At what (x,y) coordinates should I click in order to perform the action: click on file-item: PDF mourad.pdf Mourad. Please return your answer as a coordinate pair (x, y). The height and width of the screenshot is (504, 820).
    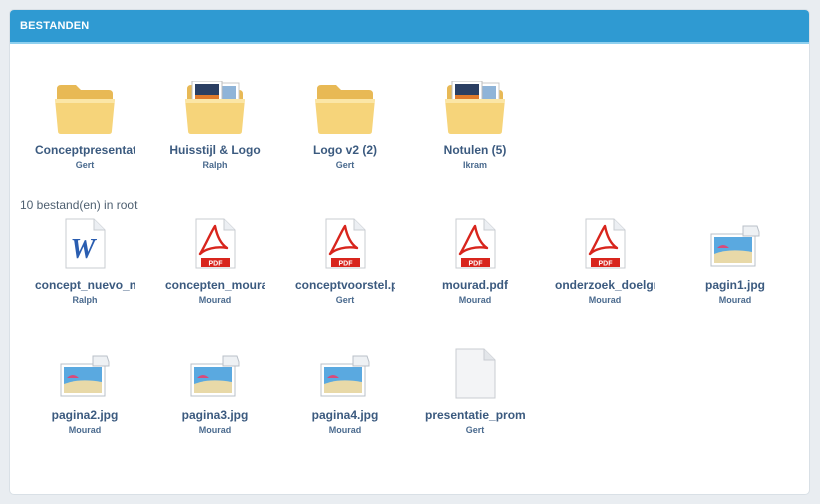
    Looking at the image, I should click on (475, 257).